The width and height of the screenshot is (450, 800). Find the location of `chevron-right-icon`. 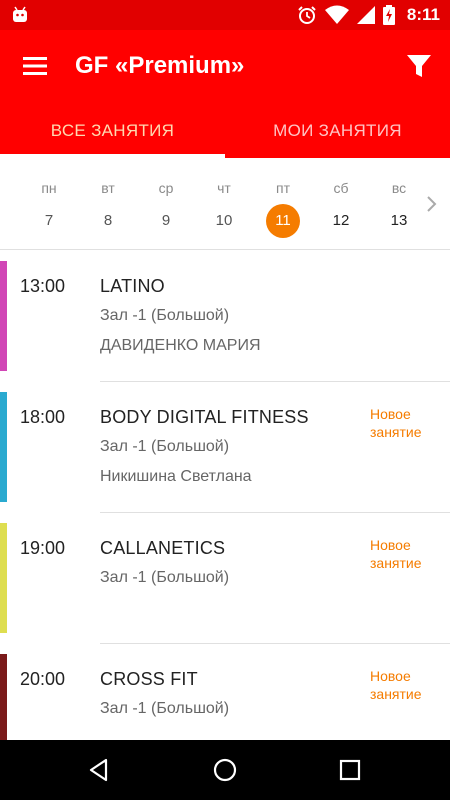

chevron-right-icon is located at coordinates (432, 204).